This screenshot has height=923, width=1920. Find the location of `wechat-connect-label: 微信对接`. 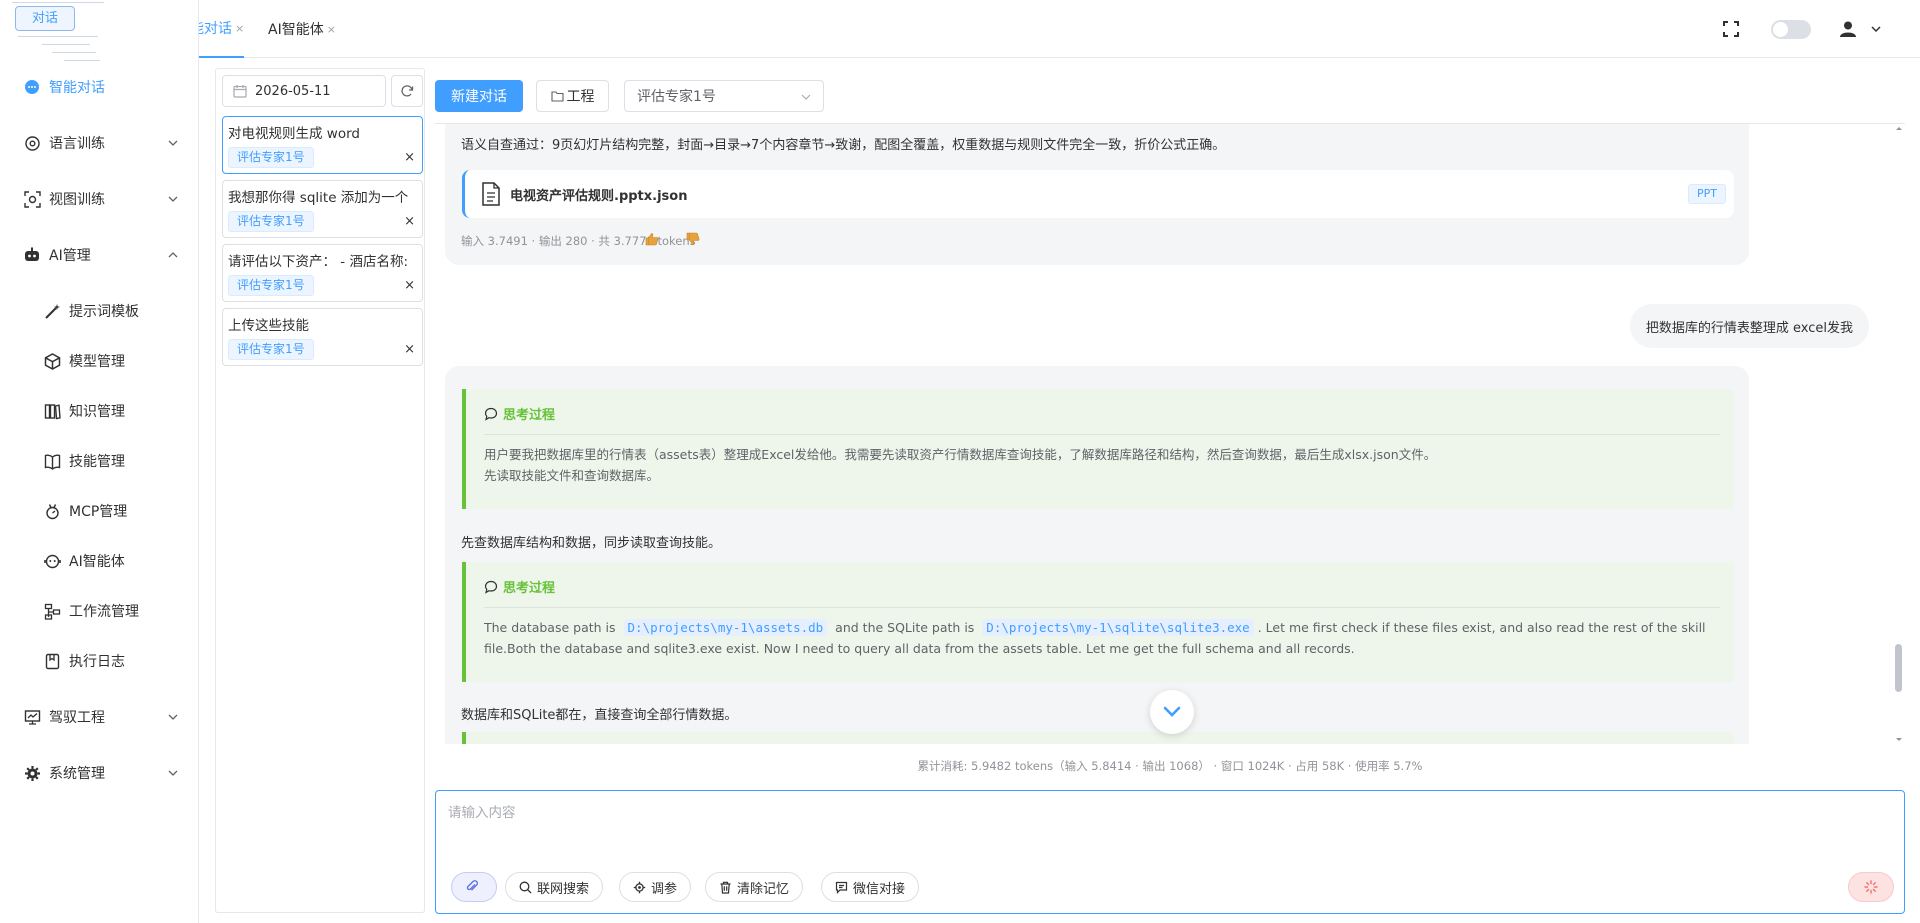

wechat-connect-label: 微信对接 is located at coordinates (879, 889).